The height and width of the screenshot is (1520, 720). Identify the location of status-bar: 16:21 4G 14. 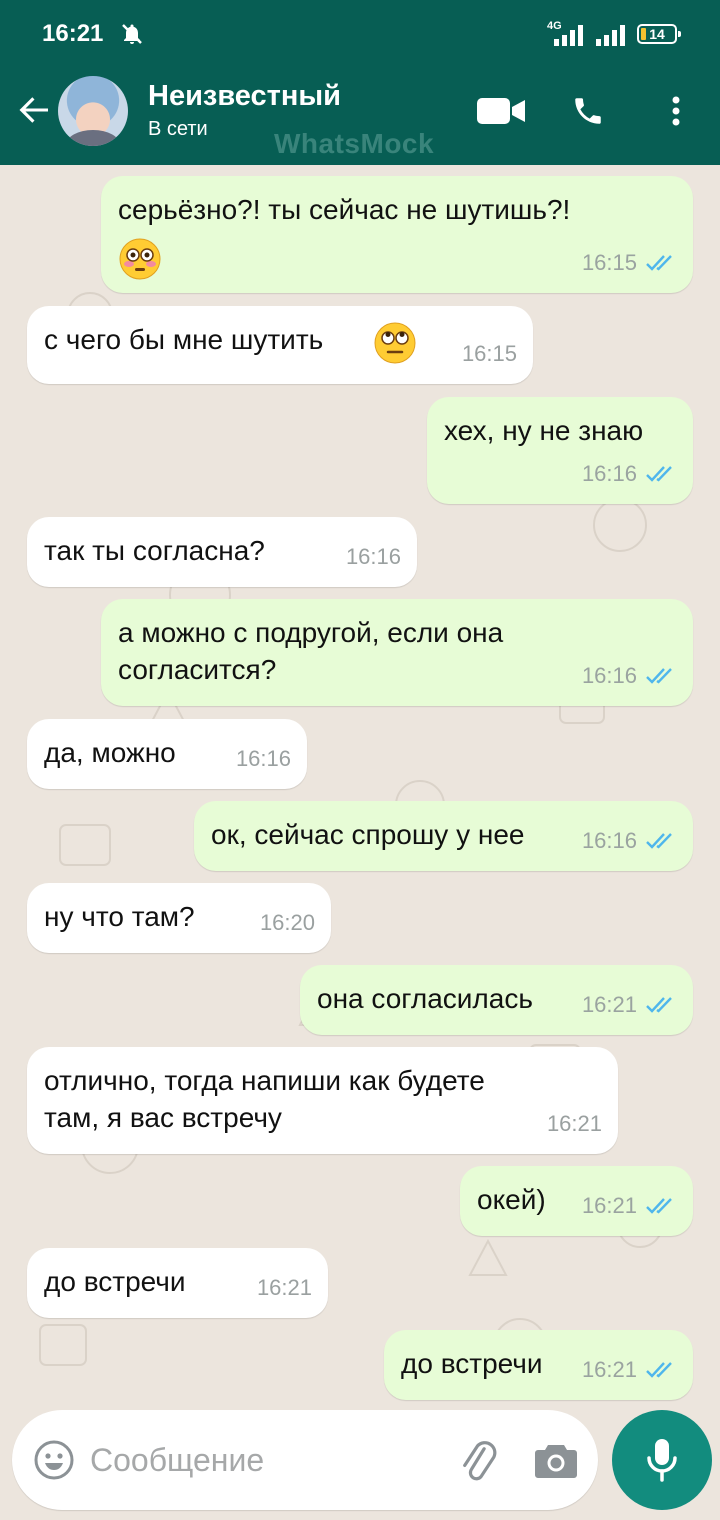
(360, 34).